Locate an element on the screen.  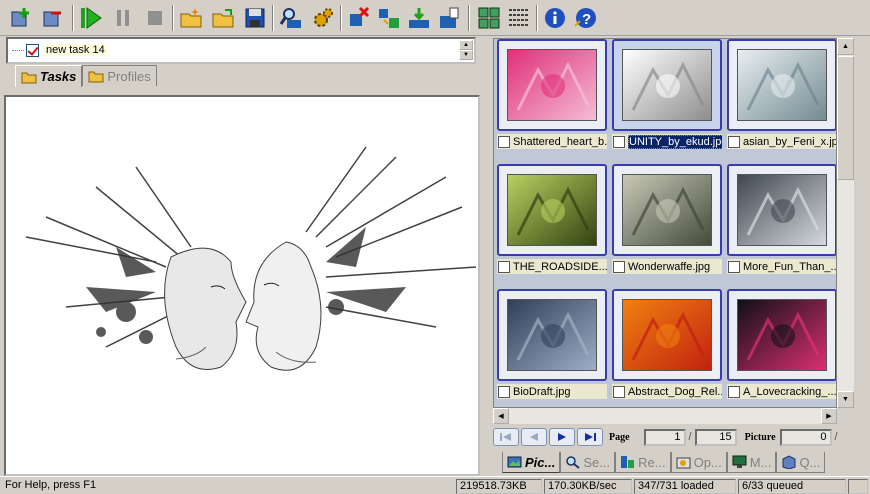
save-button is located at coordinates (255, 18).